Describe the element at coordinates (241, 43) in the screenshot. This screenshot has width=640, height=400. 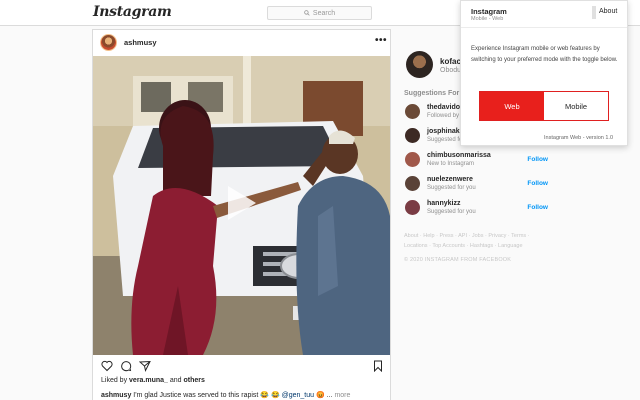
I see `post-header: ashmusy •••` at that location.